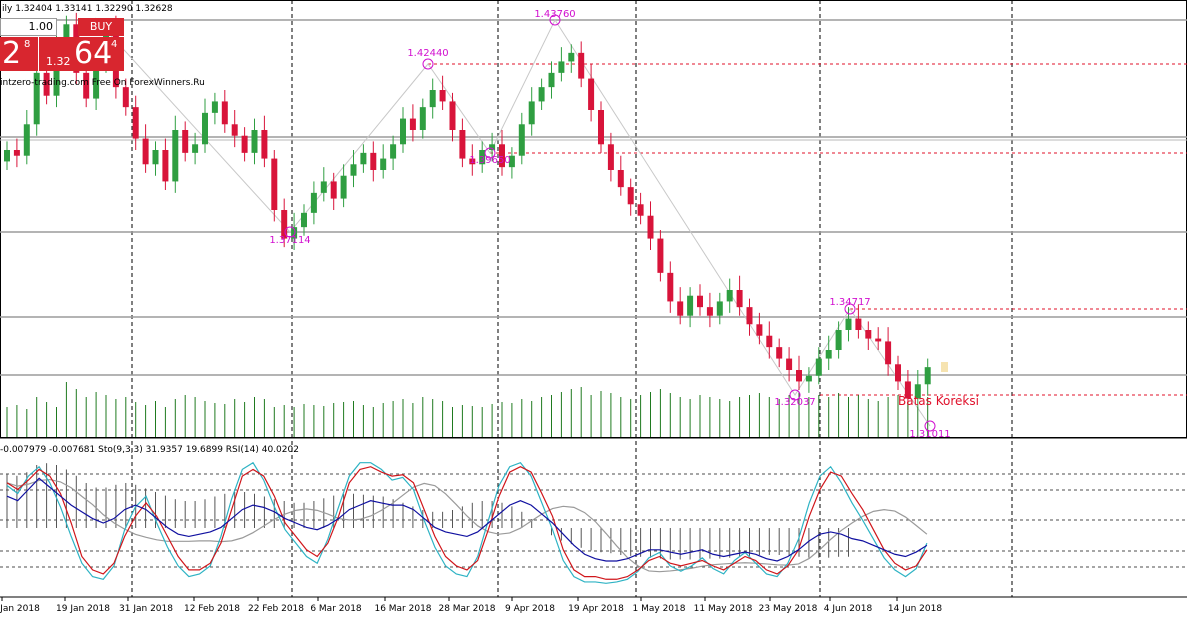 The width and height of the screenshot is (1187, 623). I want to click on buy-price-big: 64, so click(93, 53).